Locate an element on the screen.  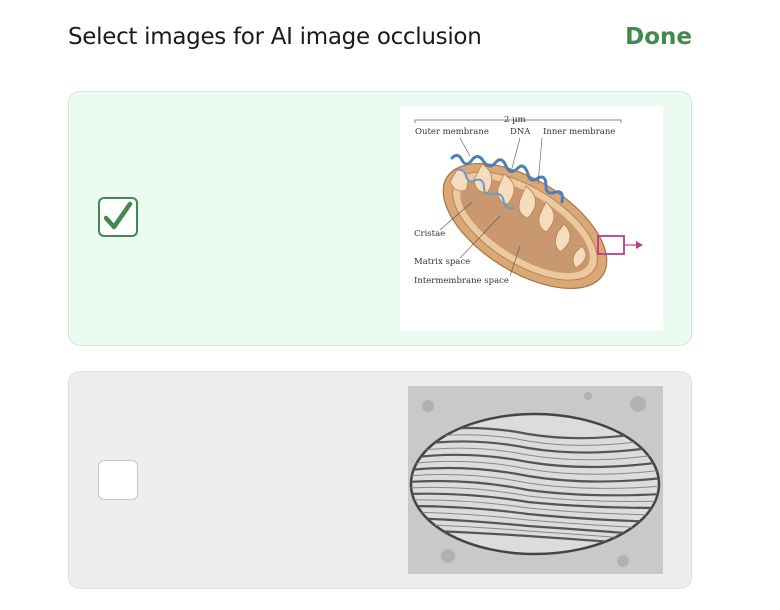
diagram-label-matrix-space: Matrix space is located at coordinates (442, 262).